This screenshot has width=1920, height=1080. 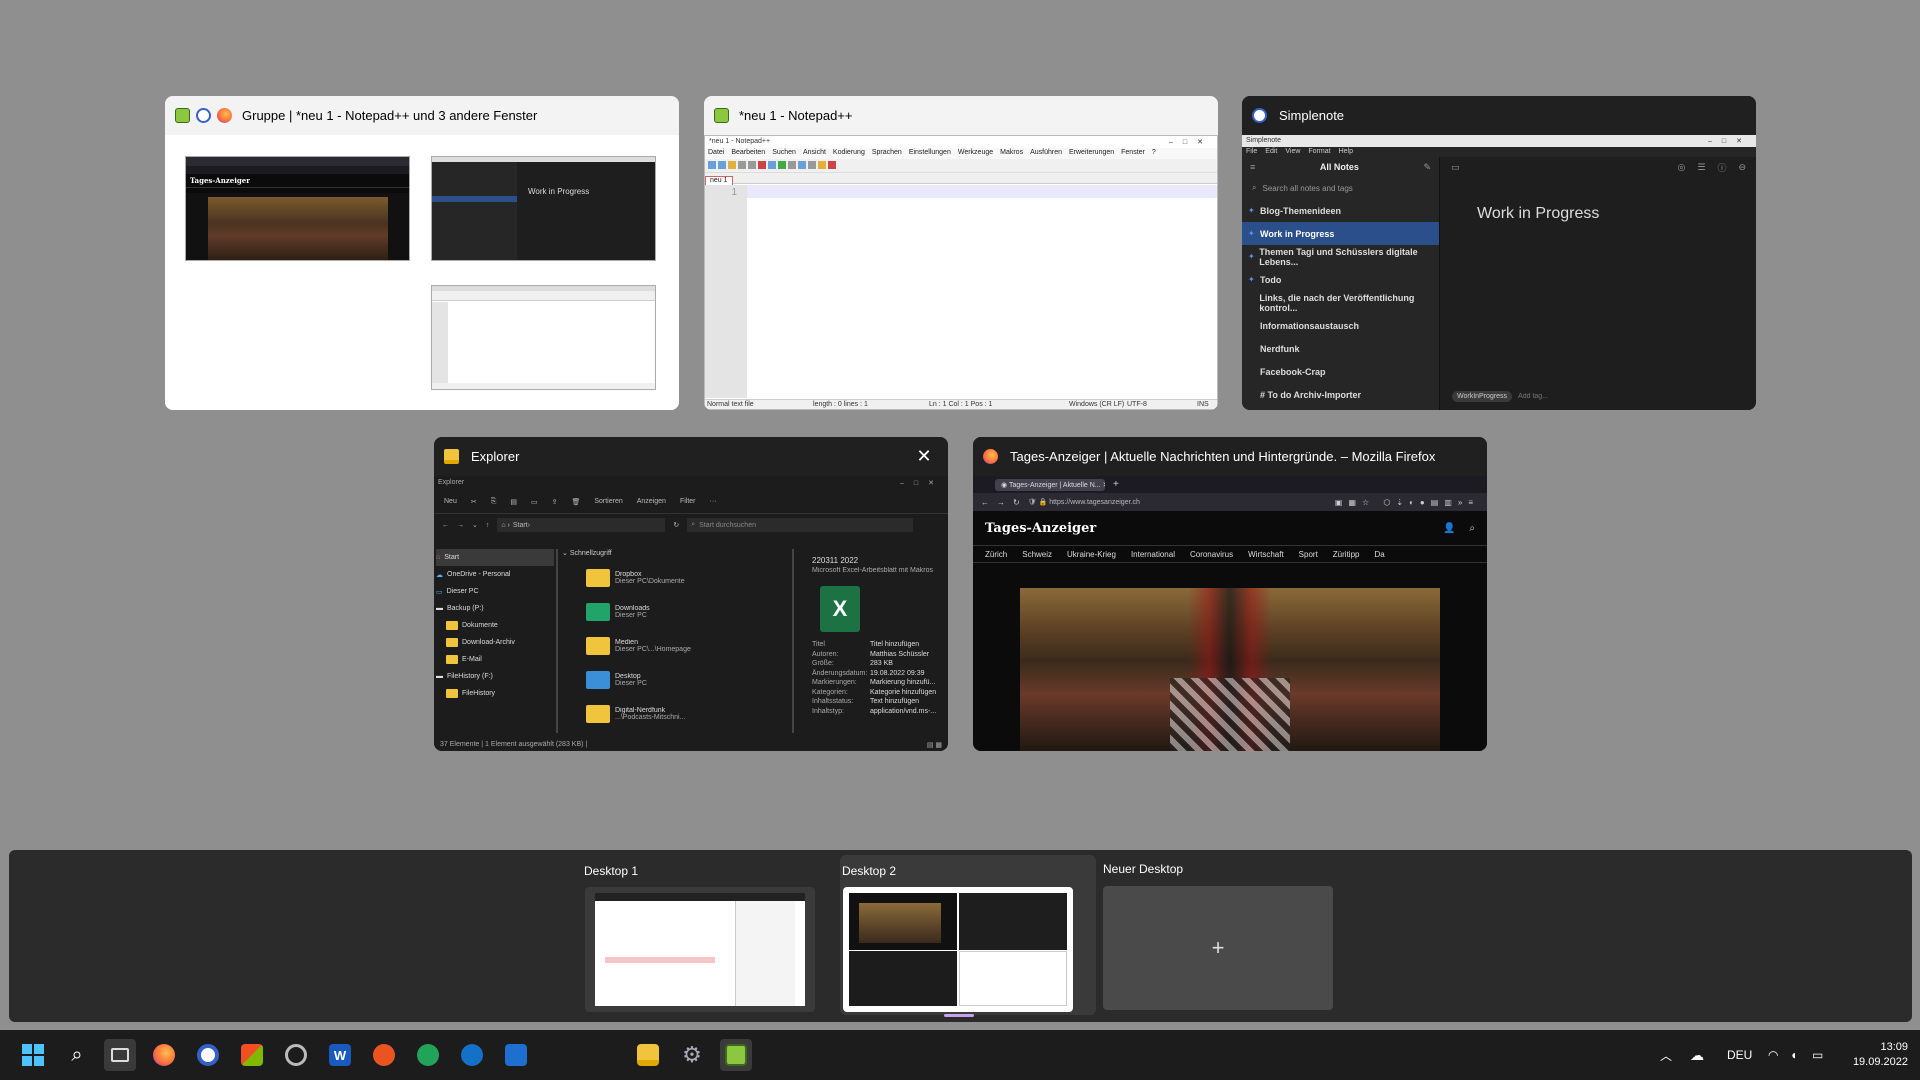 What do you see at coordinates (975, 152) in the screenshot?
I see `menu-werkzeuge: Werkzeuge` at bounding box center [975, 152].